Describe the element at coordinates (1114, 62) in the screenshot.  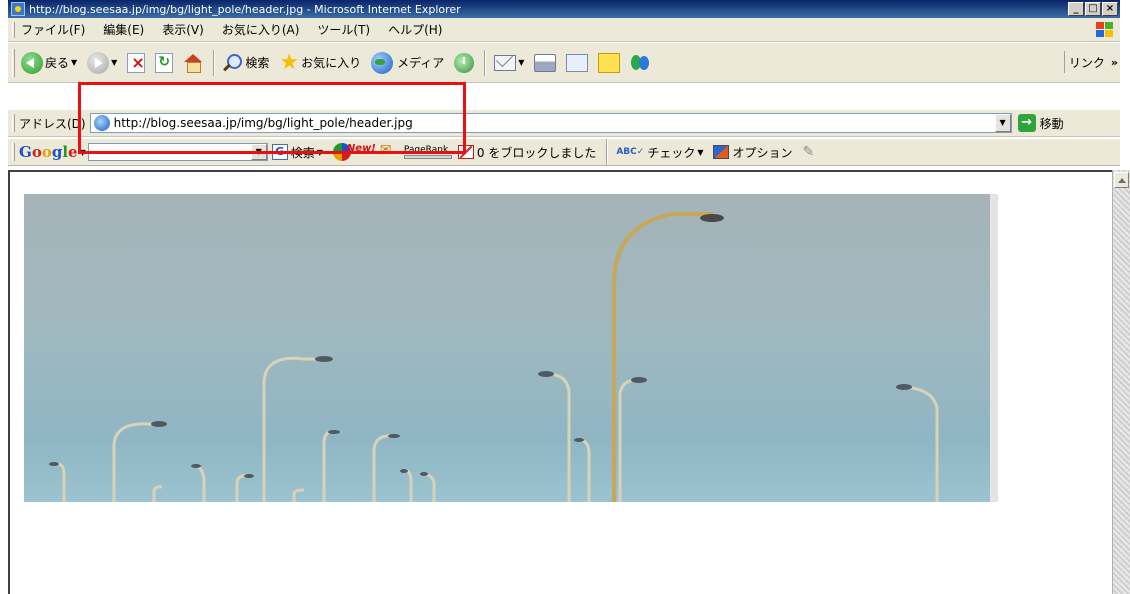
I see `links-chevron-icon: »` at that location.